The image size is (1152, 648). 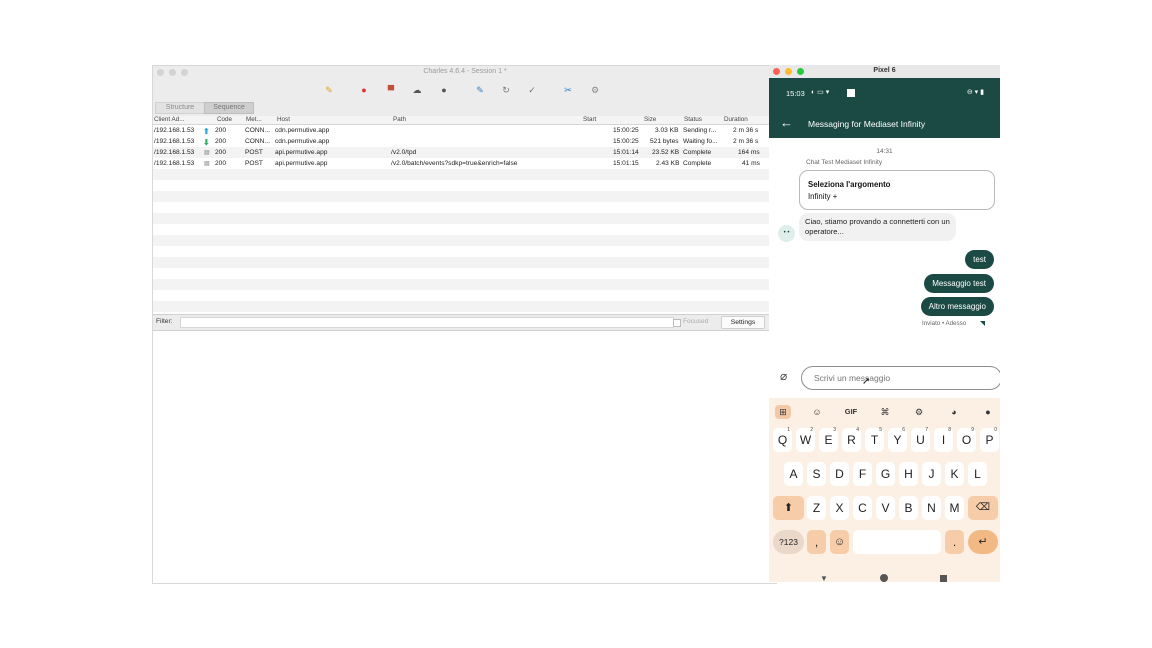 I want to click on validate-icon: ✓, so click(x=532, y=90).